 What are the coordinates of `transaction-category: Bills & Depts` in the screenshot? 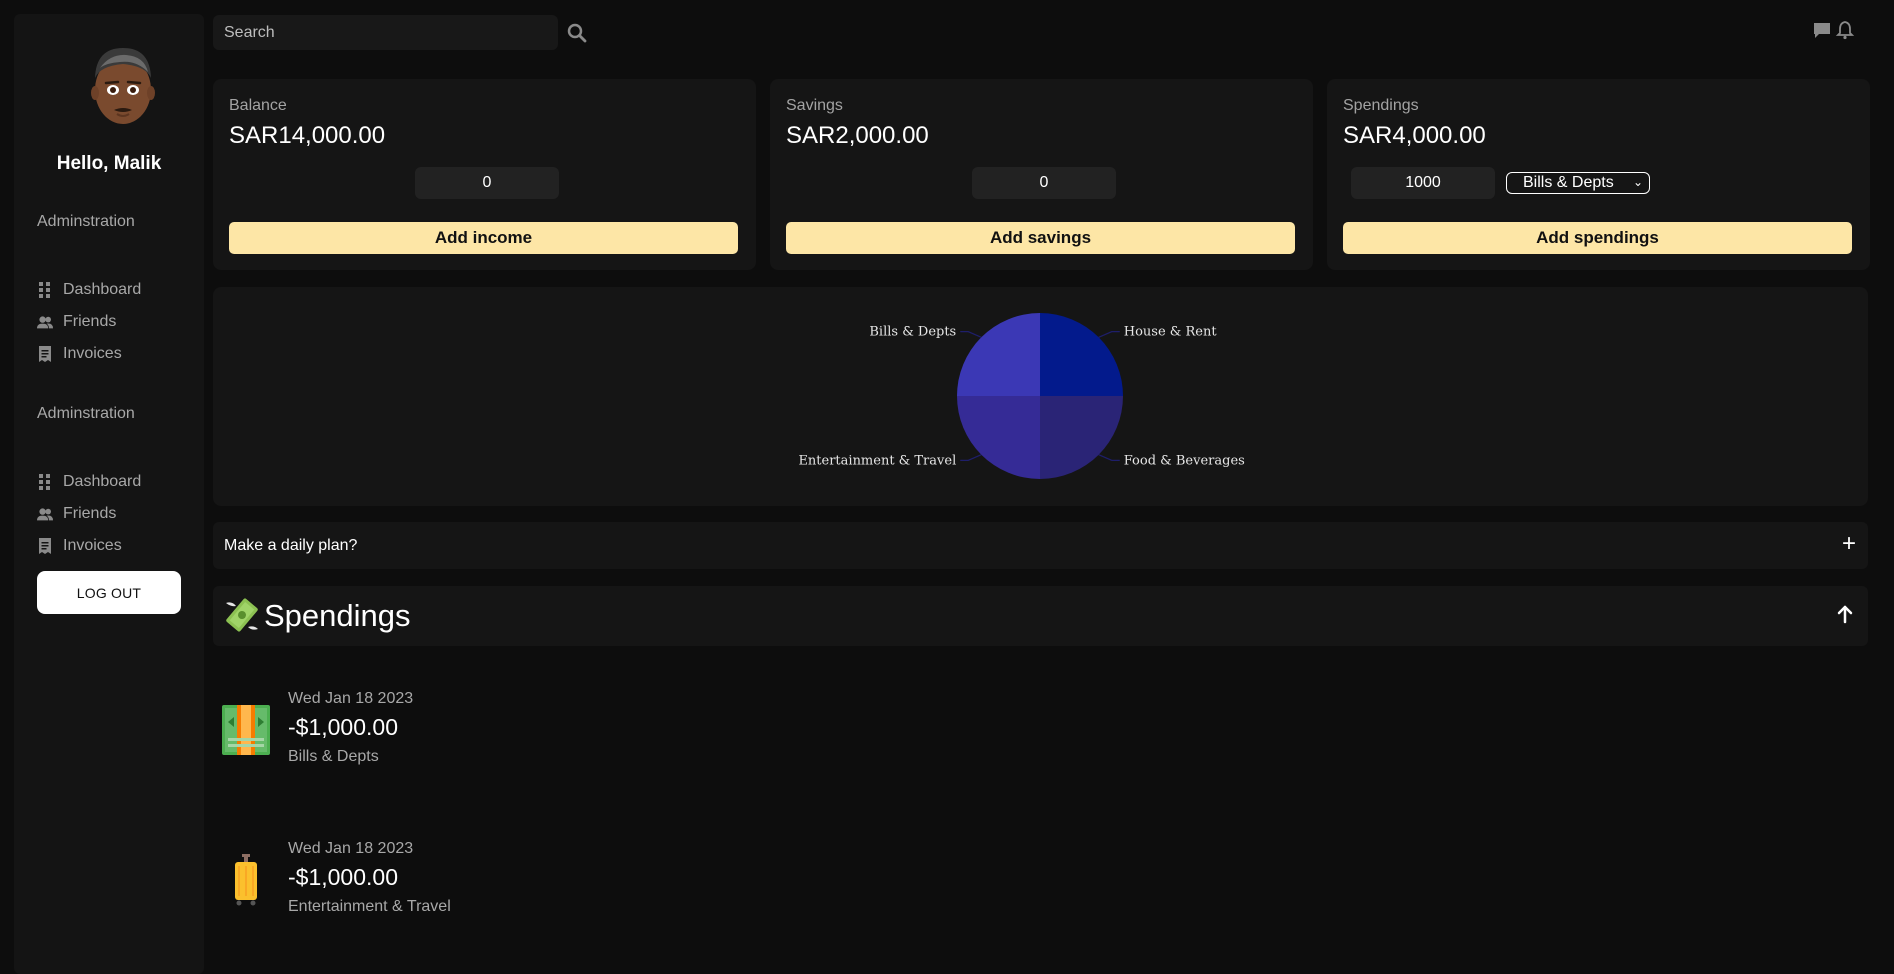 It's located at (333, 756).